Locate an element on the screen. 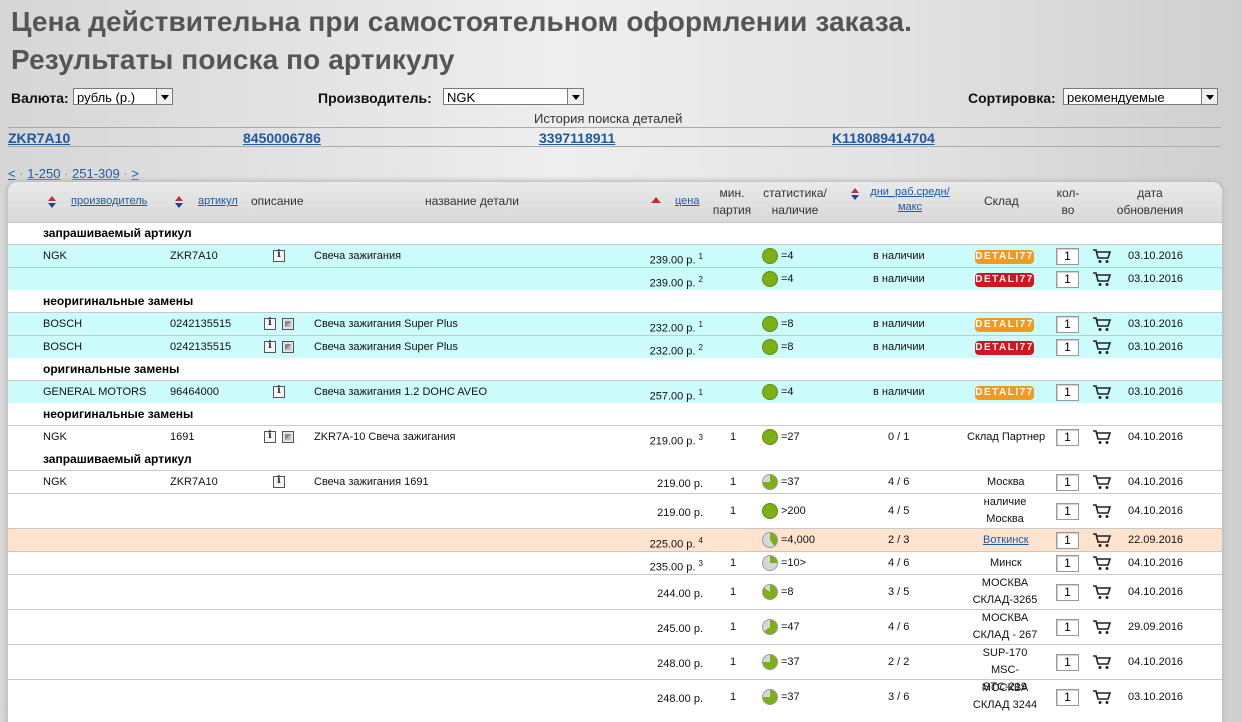  history-link: ZKR7A10 is located at coordinates (39, 138).